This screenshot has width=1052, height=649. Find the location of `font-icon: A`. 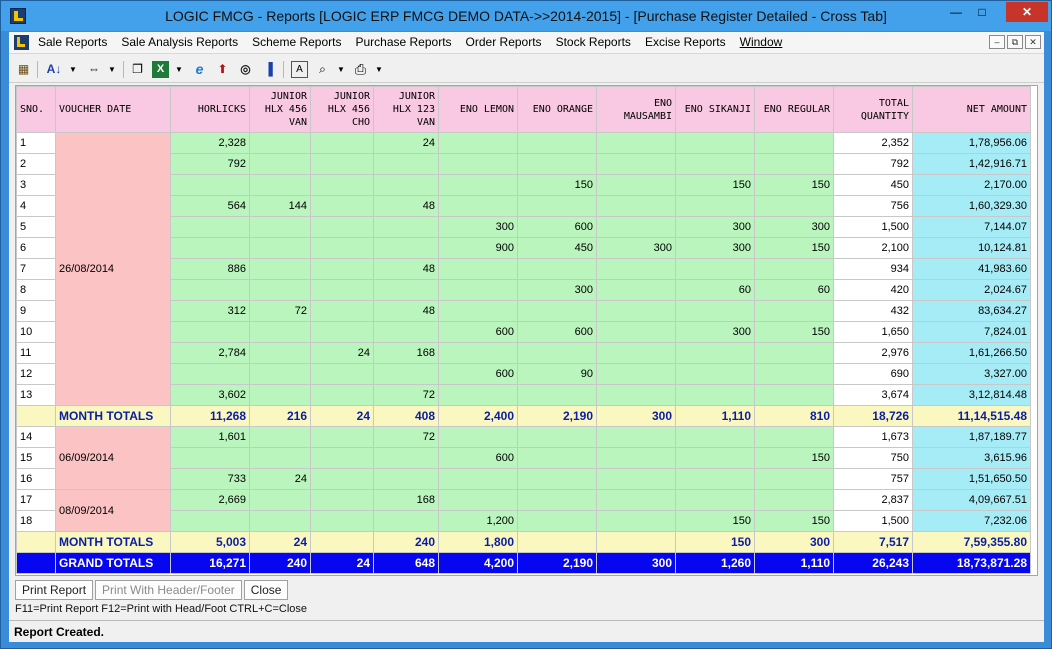

font-icon: A is located at coordinates (299, 69).